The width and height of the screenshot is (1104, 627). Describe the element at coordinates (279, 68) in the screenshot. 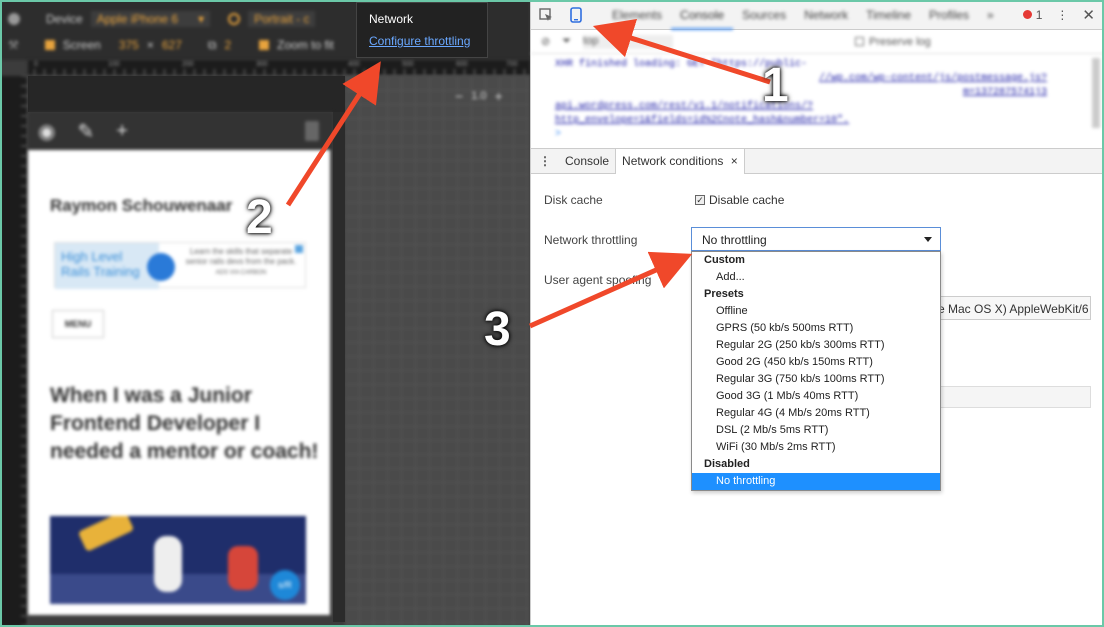

I see `horizontal-ruler: 0 100 200 300 400 500 600 700` at that location.